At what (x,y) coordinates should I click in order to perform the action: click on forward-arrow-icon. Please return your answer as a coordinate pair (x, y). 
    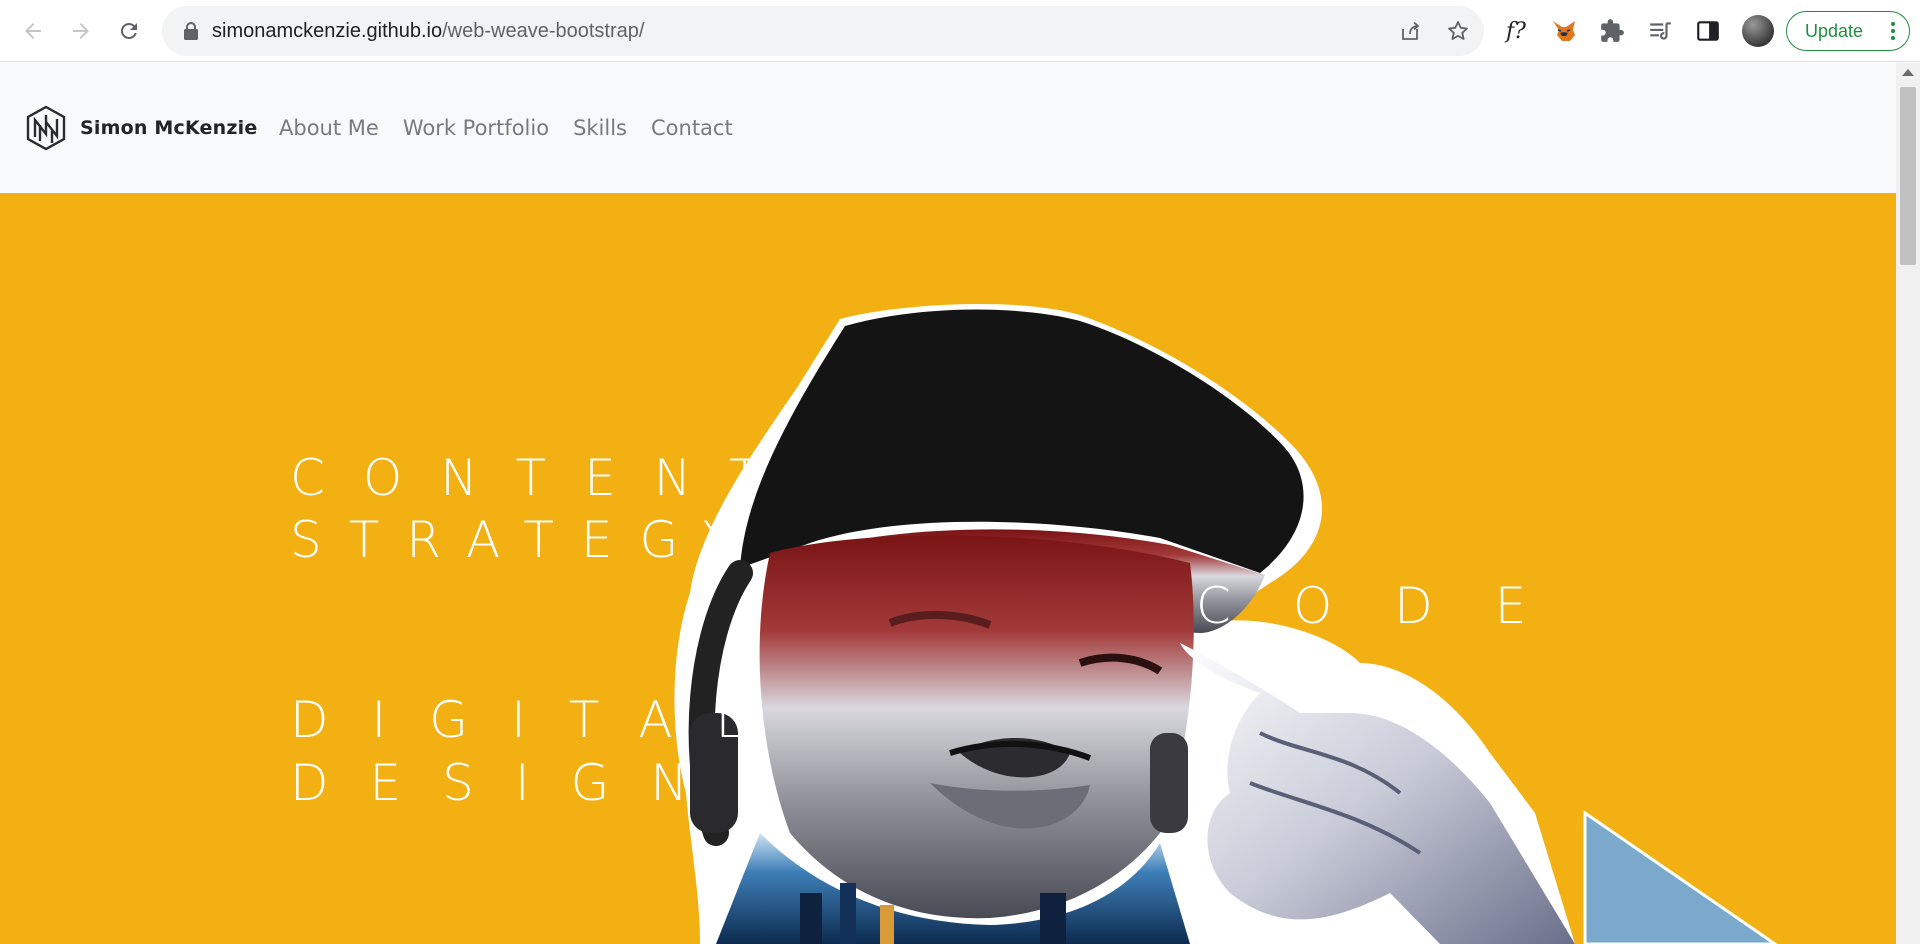
    Looking at the image, I should click on (81, 31).